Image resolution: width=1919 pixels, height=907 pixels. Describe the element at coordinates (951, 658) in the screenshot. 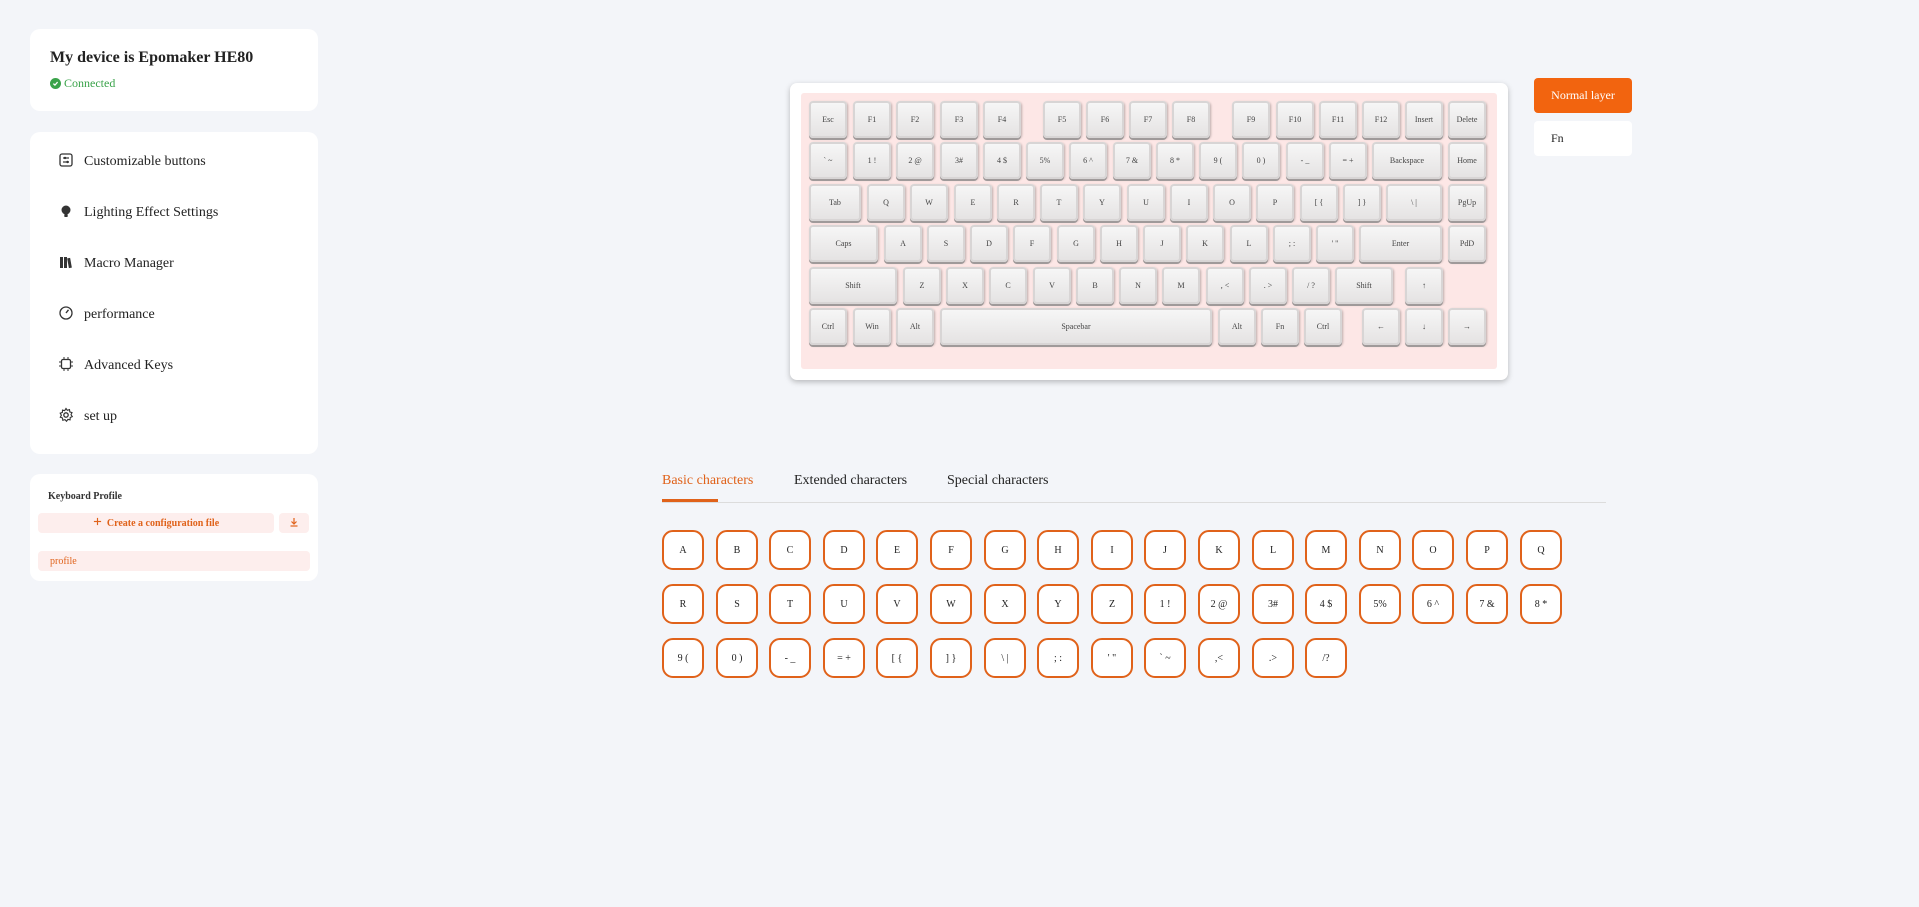

I see `character-key: ] }` at that location.